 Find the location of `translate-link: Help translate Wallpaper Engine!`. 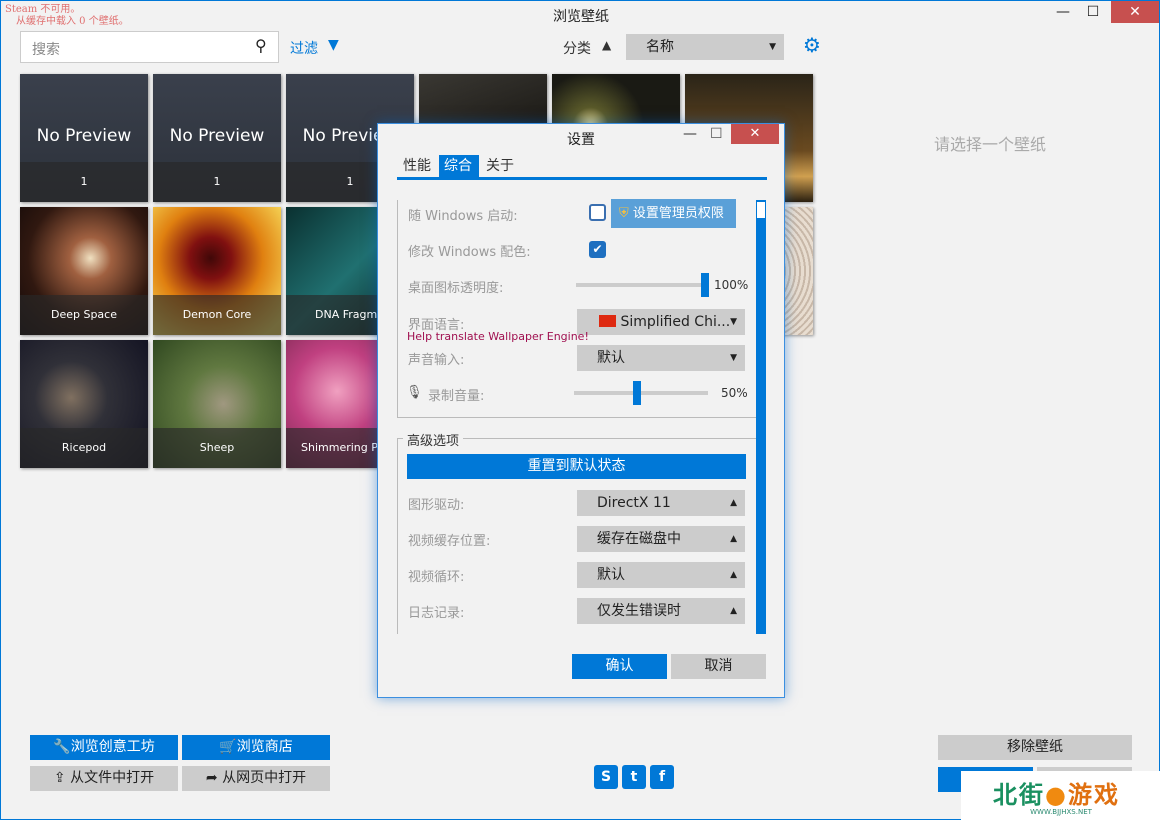

translate-link: Help translate Wallpaper Engine! is located at coordinates (498, 336).